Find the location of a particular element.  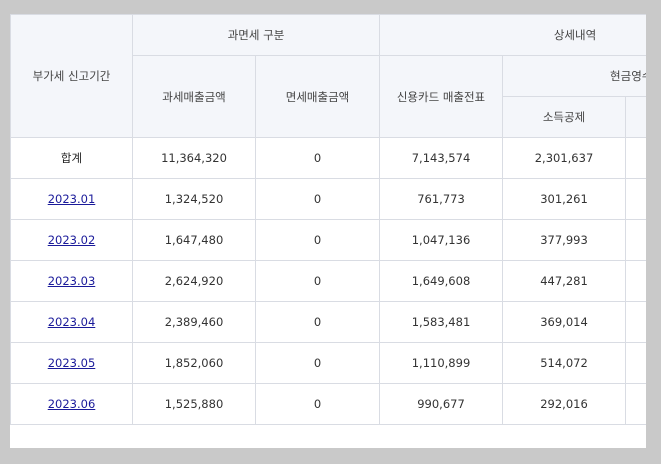

card-cell: 1,047,136 is located at coordinates (441, 240).